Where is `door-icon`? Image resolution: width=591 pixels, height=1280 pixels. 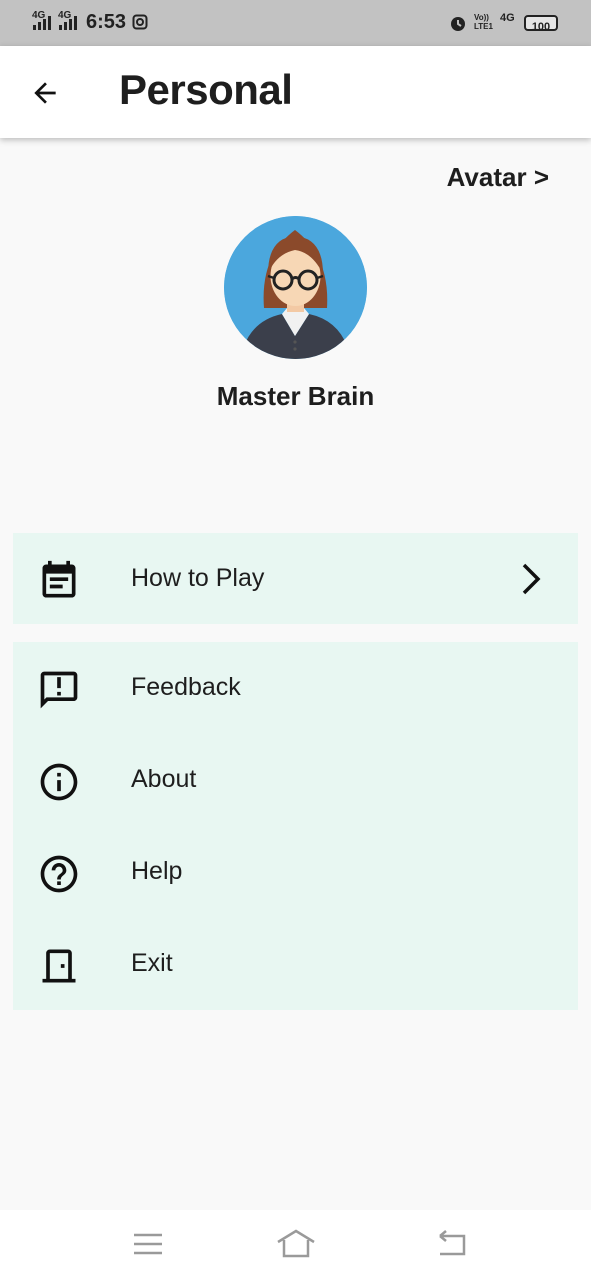
door-icon is located at coordinates (59, 966).